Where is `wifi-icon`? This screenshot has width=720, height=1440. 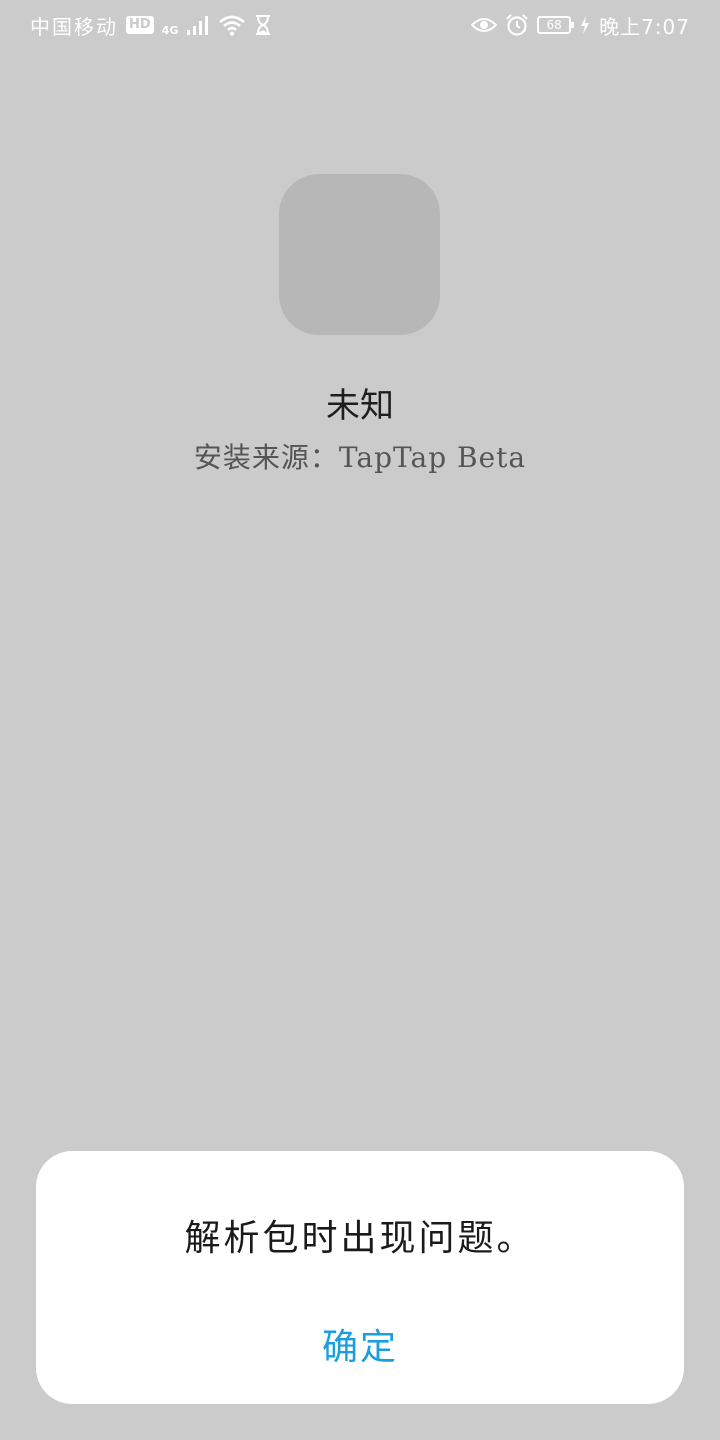
wifi-icon is located at coordinates (232, 25).